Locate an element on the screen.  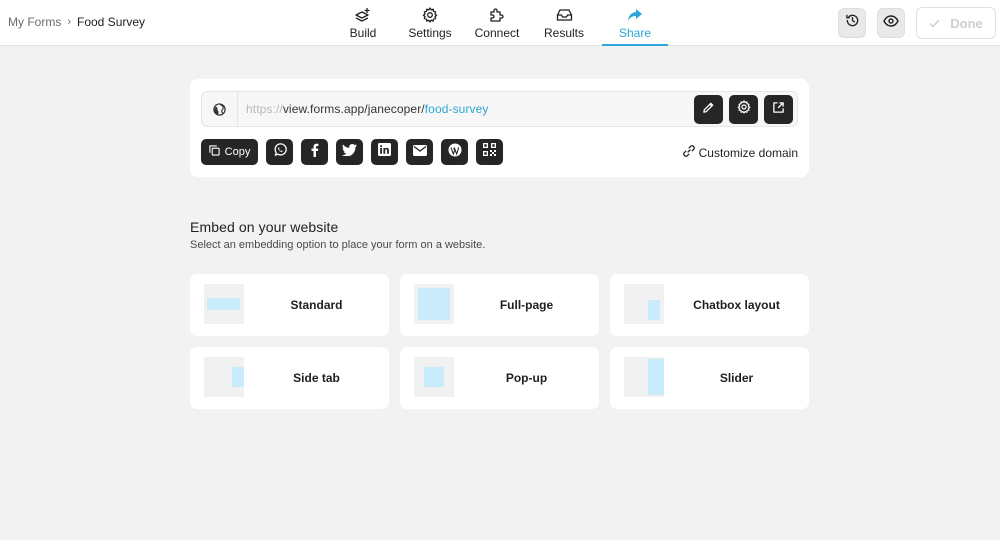
tab-connect-label: Connect is located at coordinates (497, 33).